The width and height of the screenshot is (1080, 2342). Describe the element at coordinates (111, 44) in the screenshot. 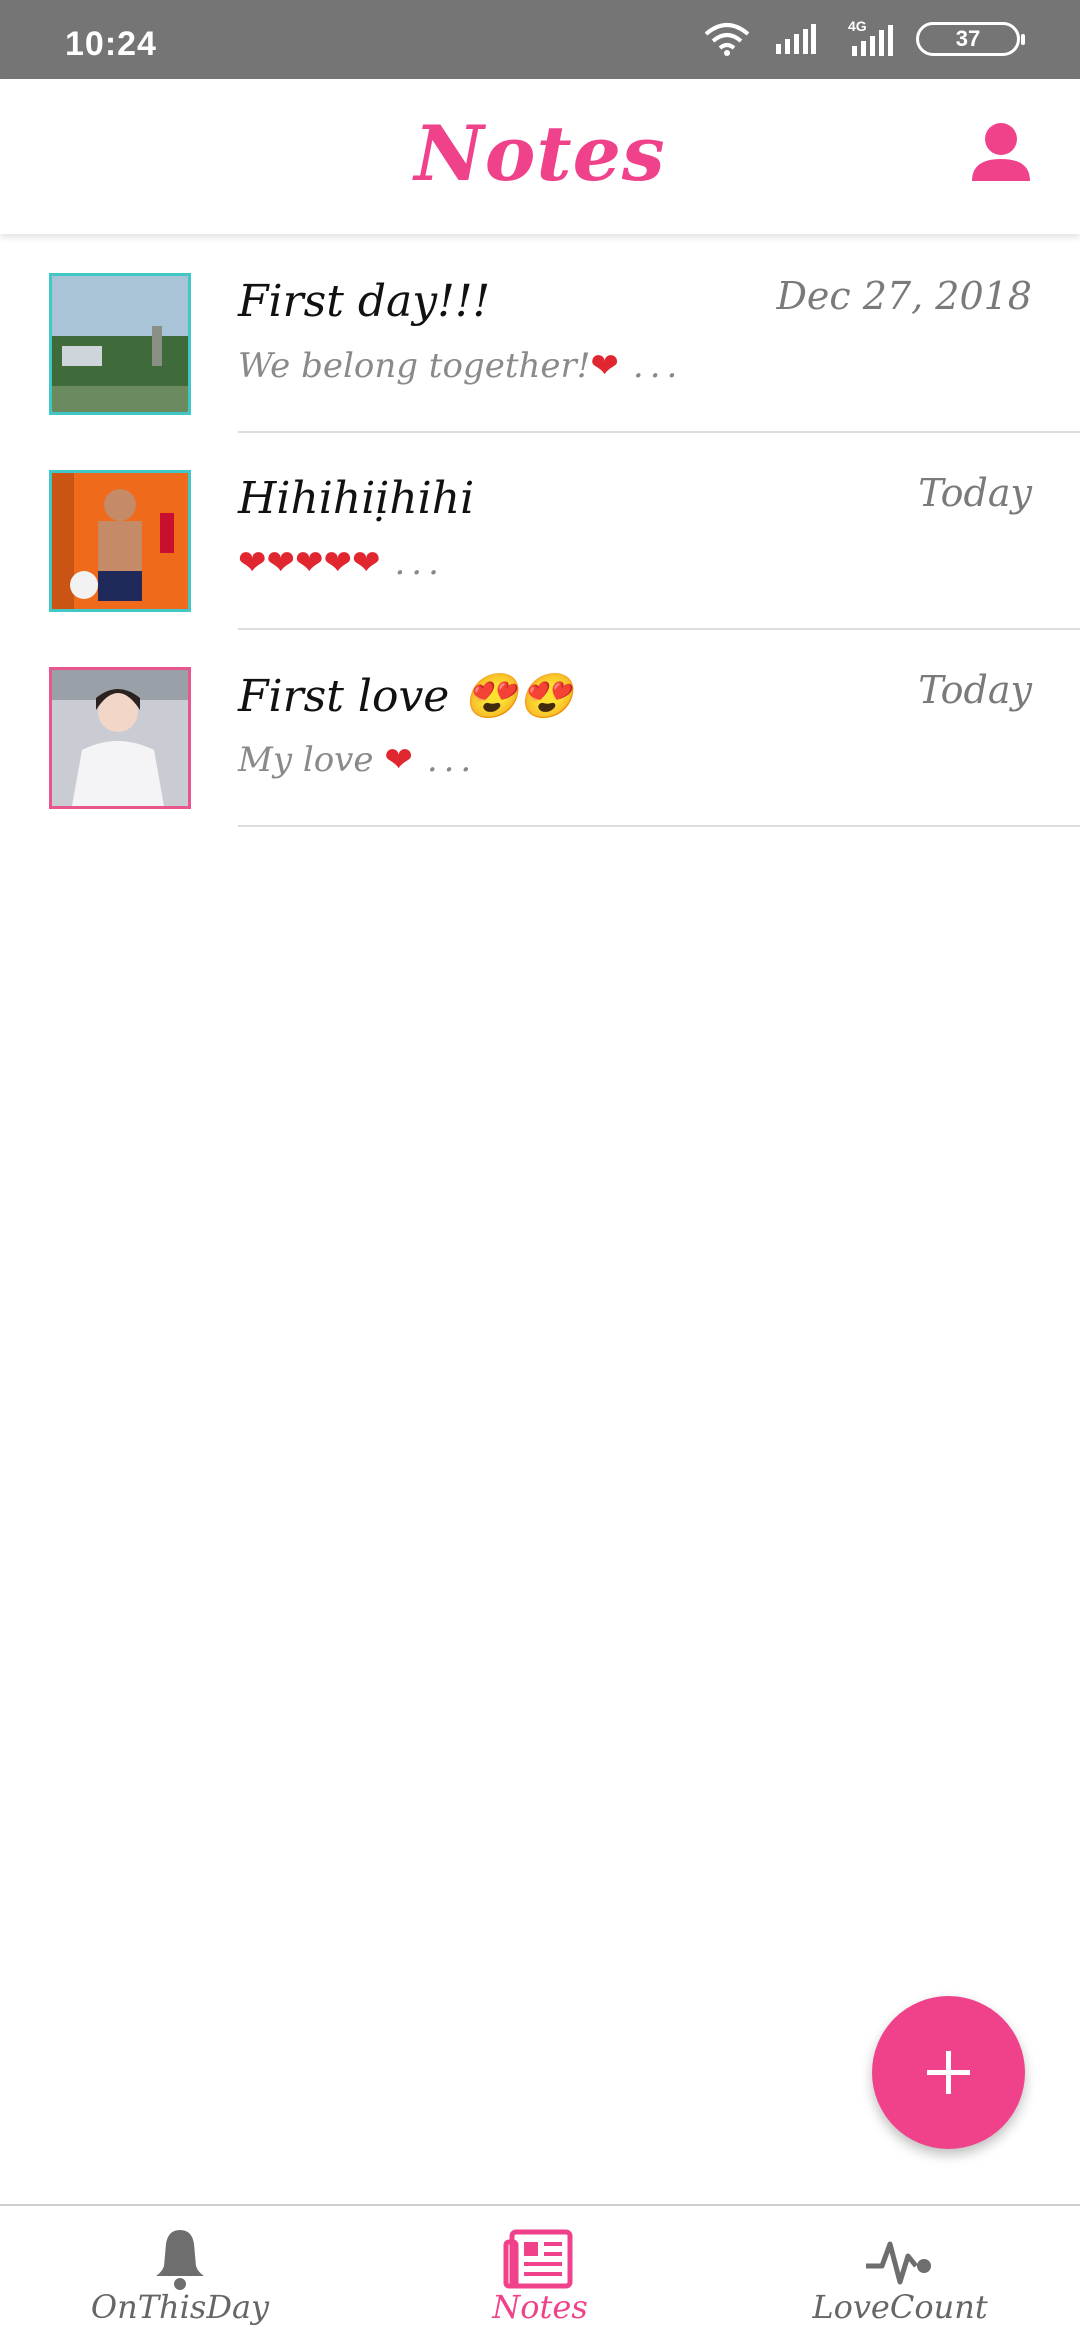

I see `status-time: 10:24` at that location.